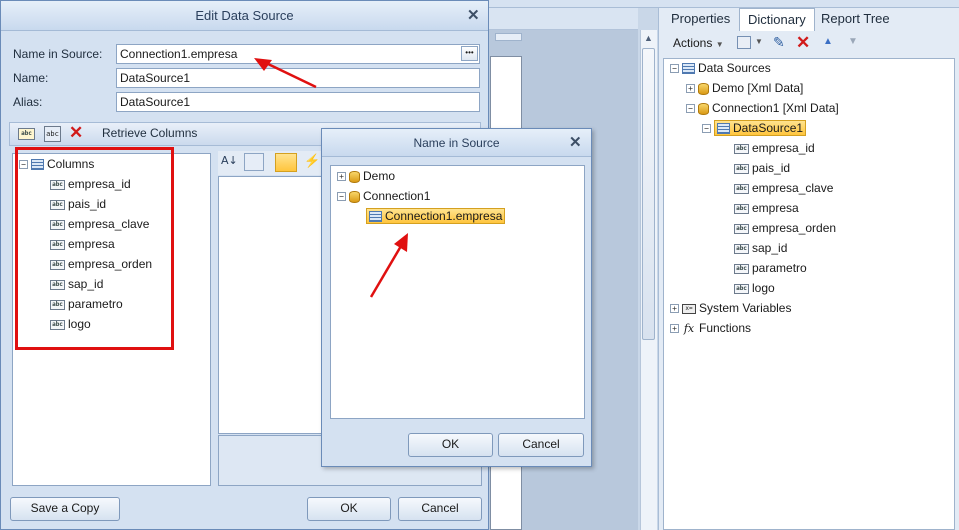 This screenshot has width=959, height=530. Describe the element at coordinates (388, 265) in the screenshot. I see `arrow-to-selected-node` at that location.